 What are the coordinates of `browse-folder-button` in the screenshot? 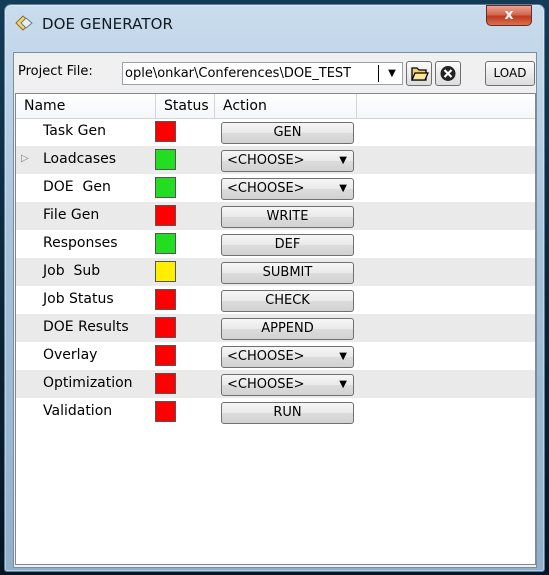 It's located at (419, 73).